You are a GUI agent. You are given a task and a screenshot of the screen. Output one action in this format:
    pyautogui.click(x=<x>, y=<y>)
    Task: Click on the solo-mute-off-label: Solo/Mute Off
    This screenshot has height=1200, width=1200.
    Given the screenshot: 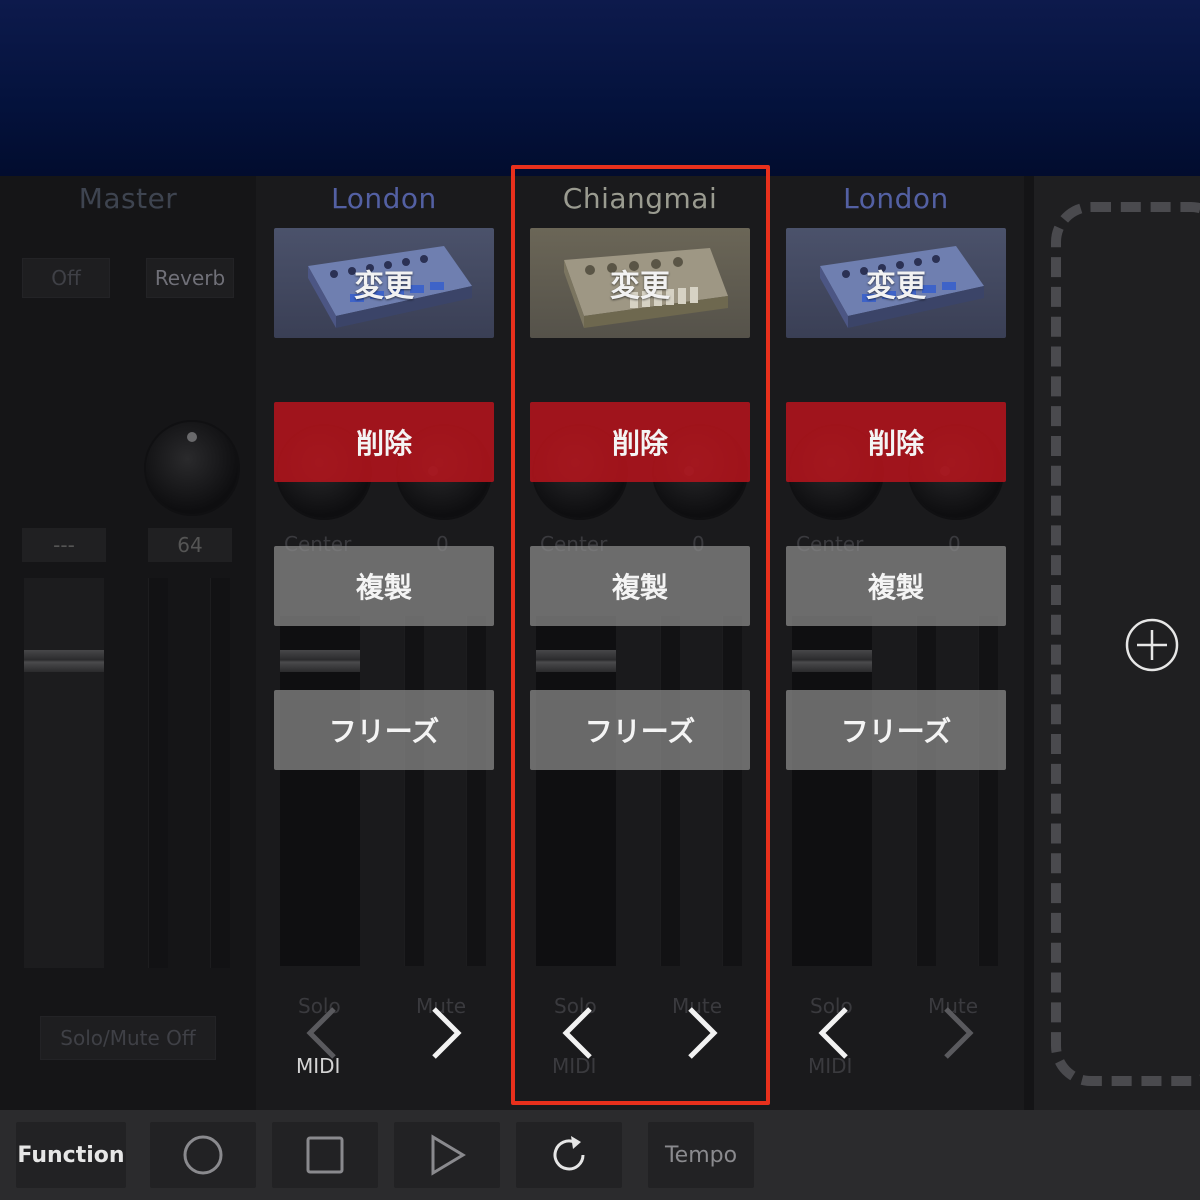 What is the action you would take?
    pyautogui.click(x=128, y=1038)
    